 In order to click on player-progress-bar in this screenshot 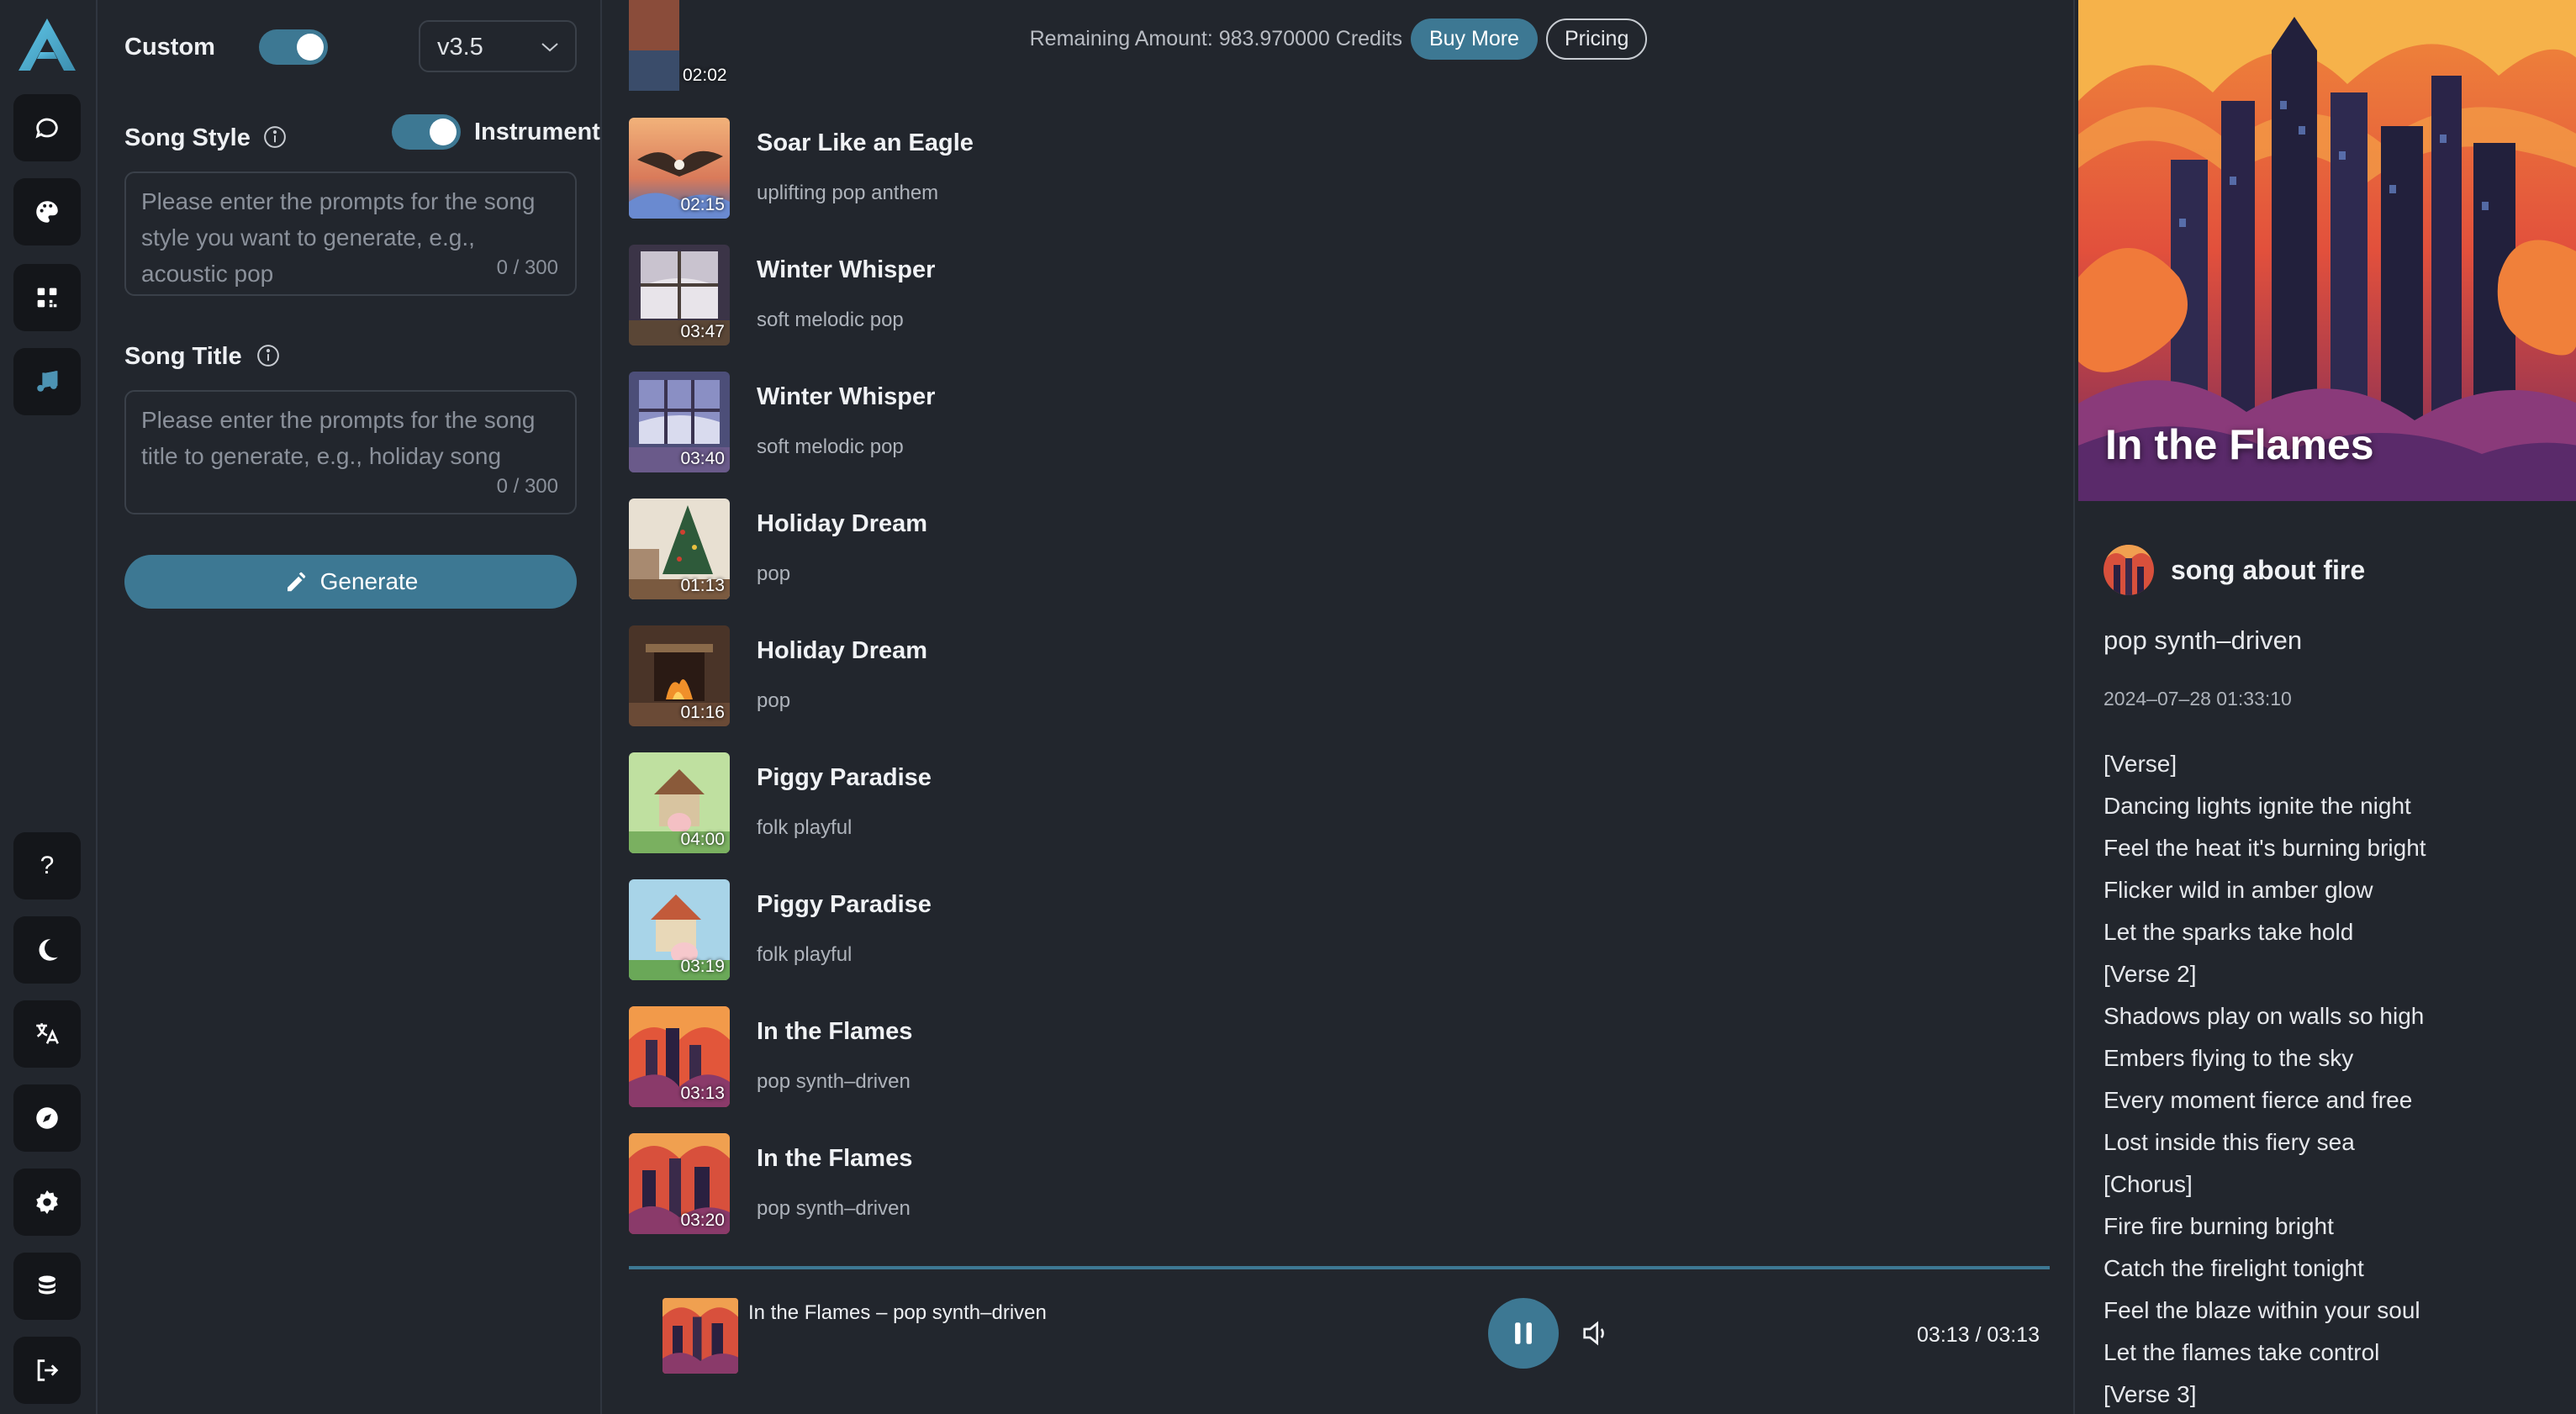, I will do `click(1340, 1268)`.